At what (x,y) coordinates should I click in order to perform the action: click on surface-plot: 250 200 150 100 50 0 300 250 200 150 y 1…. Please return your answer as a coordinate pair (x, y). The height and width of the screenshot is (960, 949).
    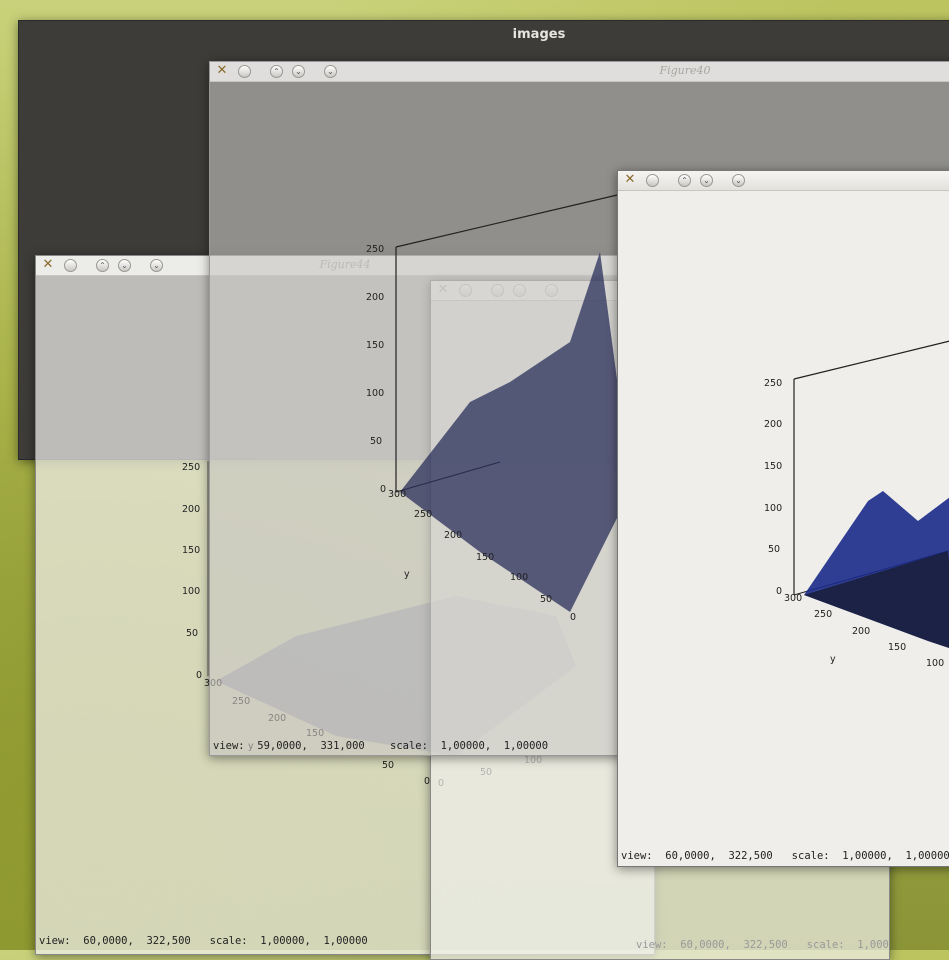
    Looking at the image, I should click on (856, 504).